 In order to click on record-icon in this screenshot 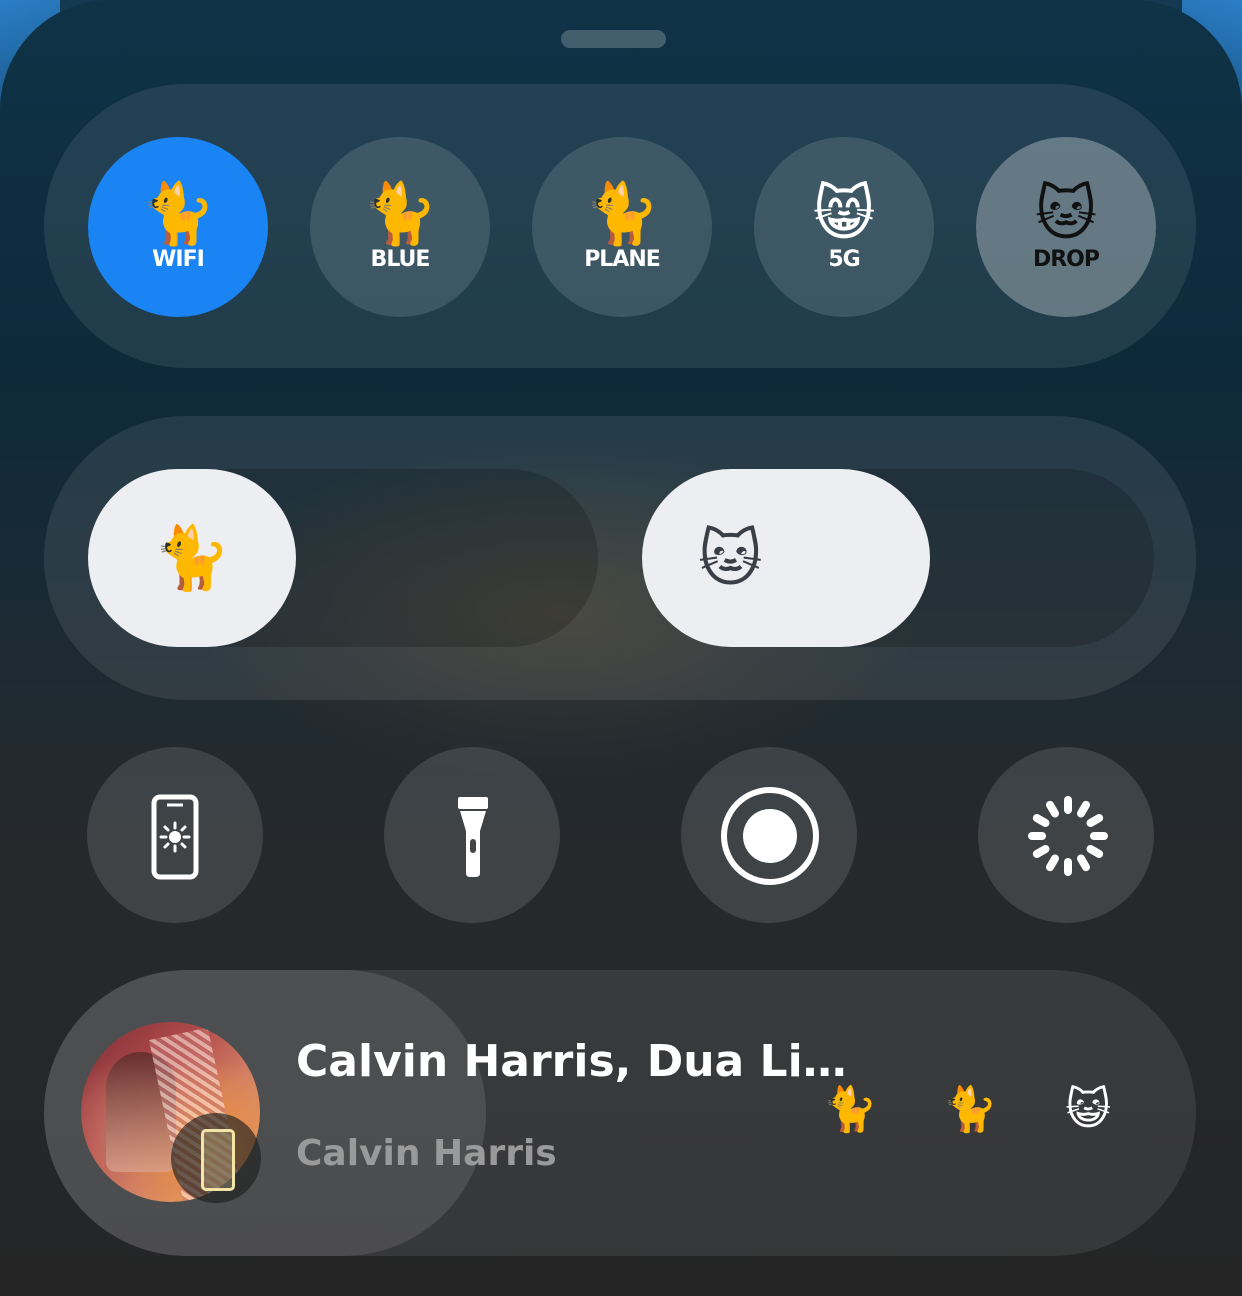, I will do `click(770, 836)`.